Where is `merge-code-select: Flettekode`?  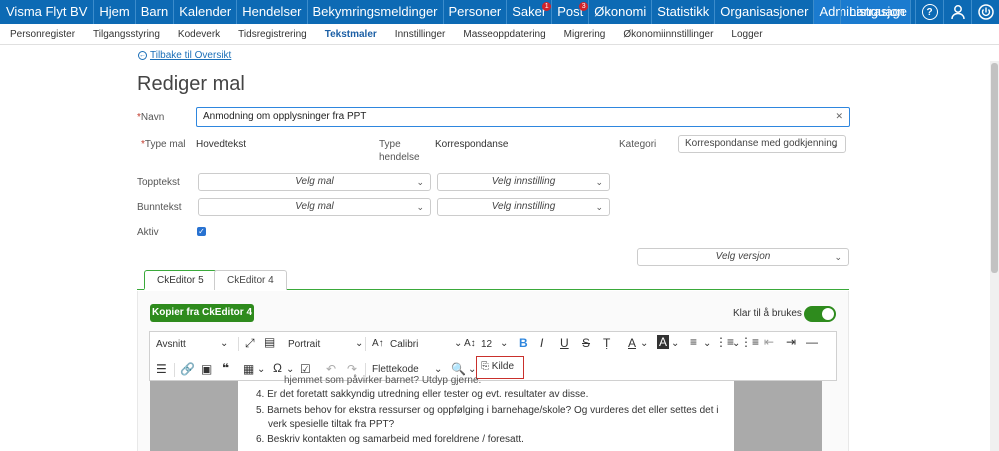
merge-code-select: Flettekode is located at coordinates (395, 369).